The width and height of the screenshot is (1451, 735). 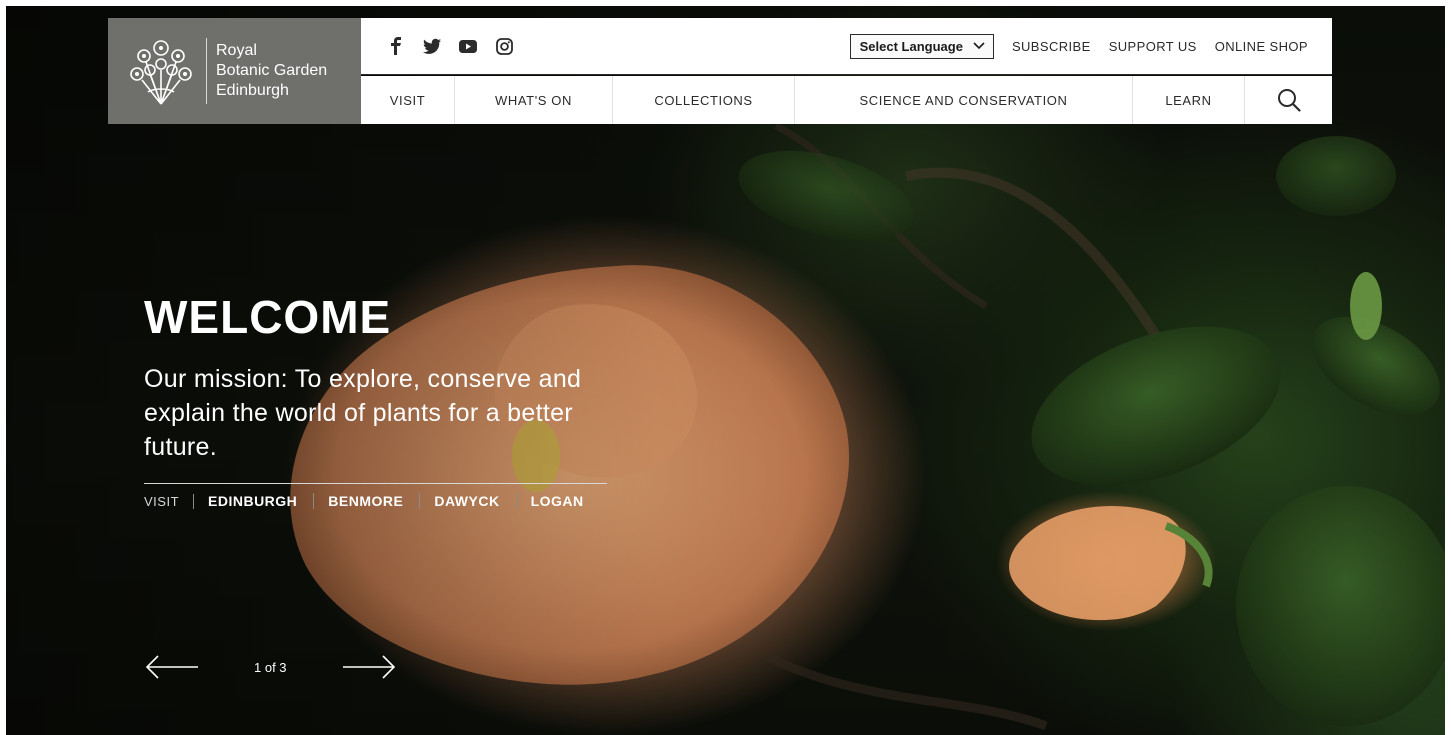 I want to click on logo-text: Royal Botanic Garden Edinburgh, so click(x=271, y=71).